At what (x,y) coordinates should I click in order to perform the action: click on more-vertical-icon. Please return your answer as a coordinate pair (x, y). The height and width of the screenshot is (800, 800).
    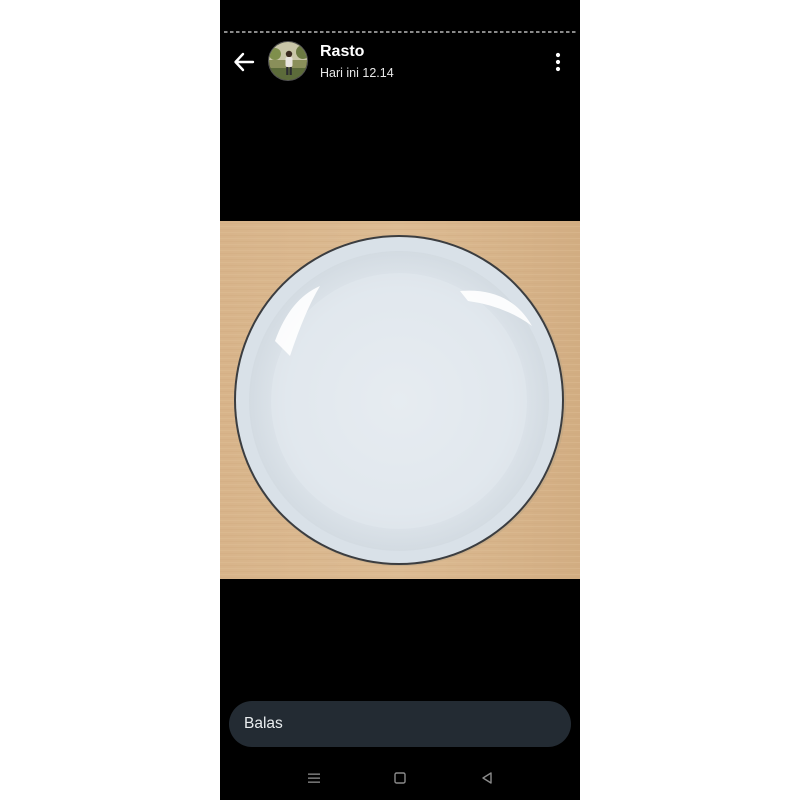
    Looking at the image, I should click on (558, 62).